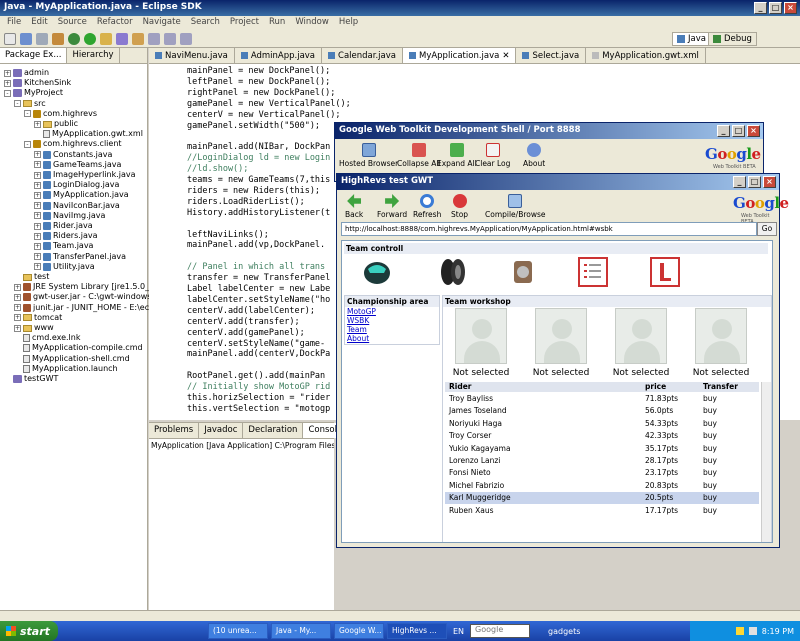 This screenshot has height=641, width=800. Describe the element at coordinates (515, 206) in the screenshot. I see `compile-browse-button: Compile/Browse` at that location.